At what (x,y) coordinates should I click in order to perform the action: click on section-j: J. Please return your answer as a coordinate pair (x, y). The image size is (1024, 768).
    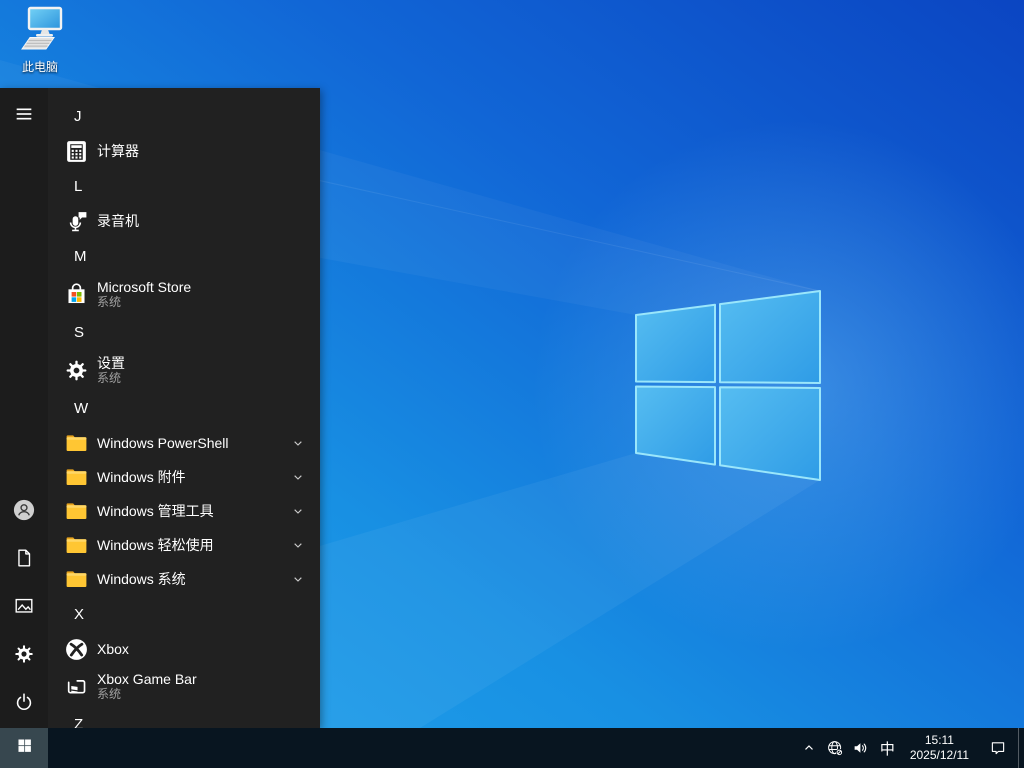
    Looking at the image, I should click on (184, 116).